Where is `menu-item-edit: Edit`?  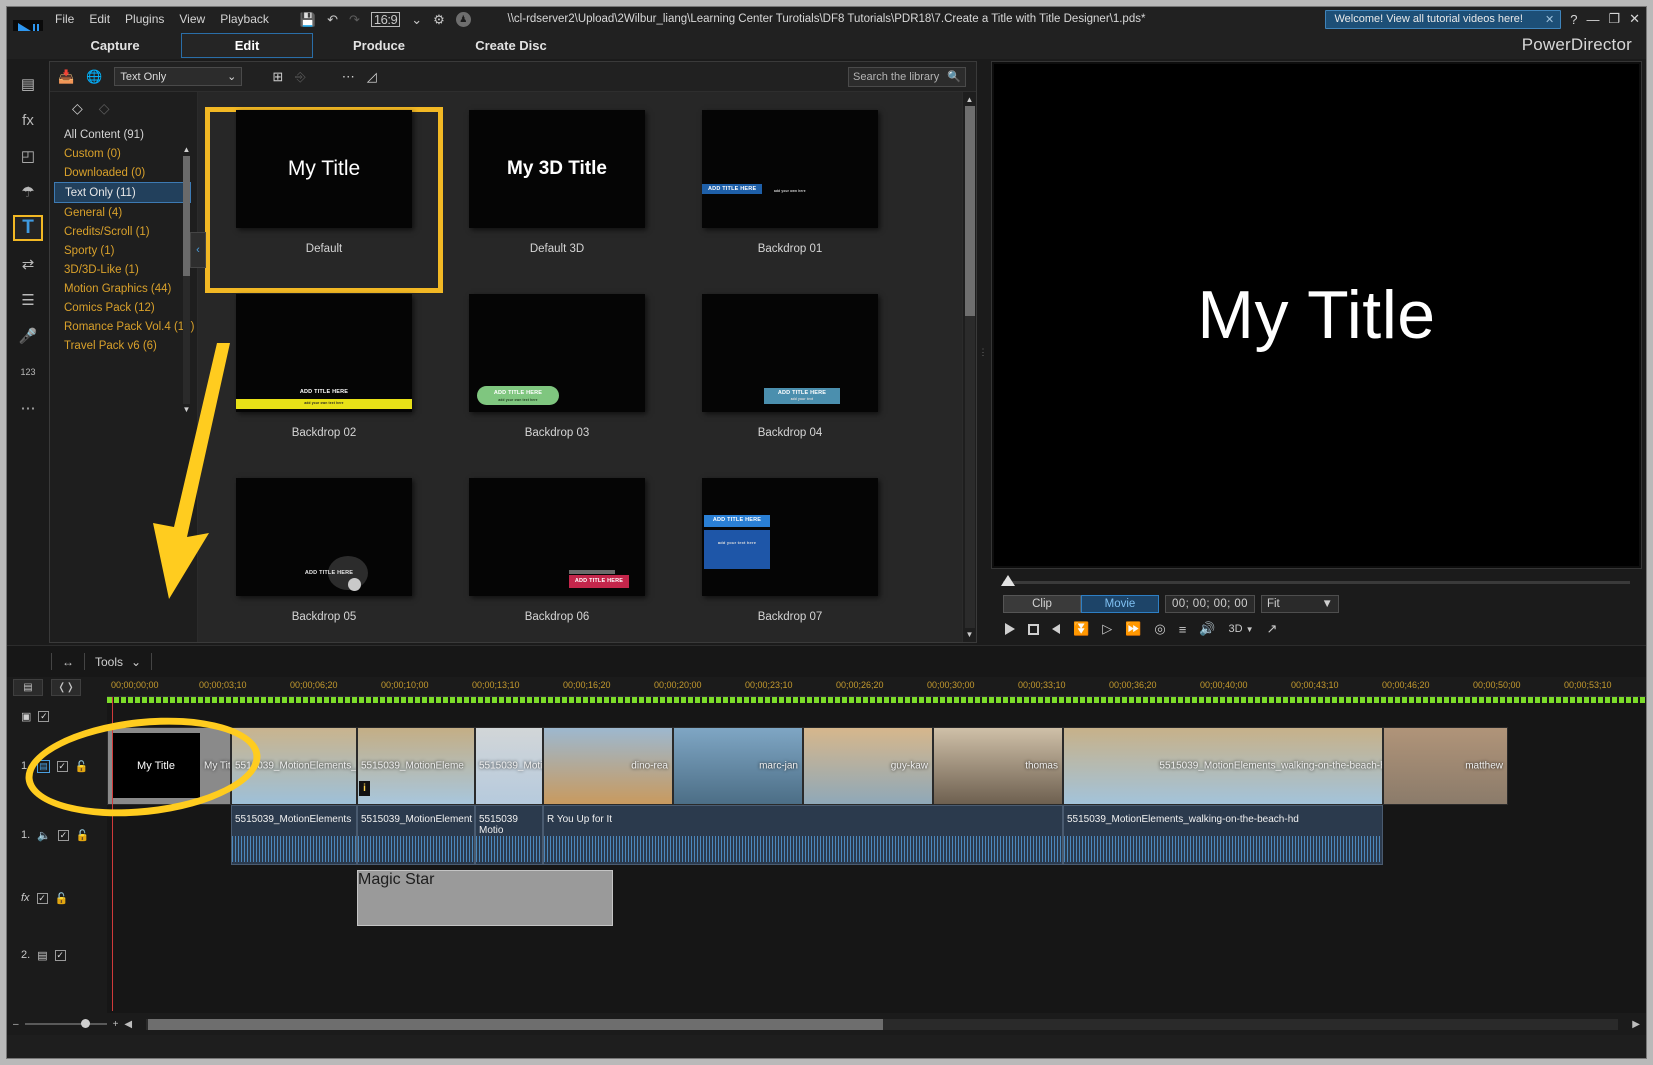
menu-item-edit: Edit is located at coordinates (99, 19).